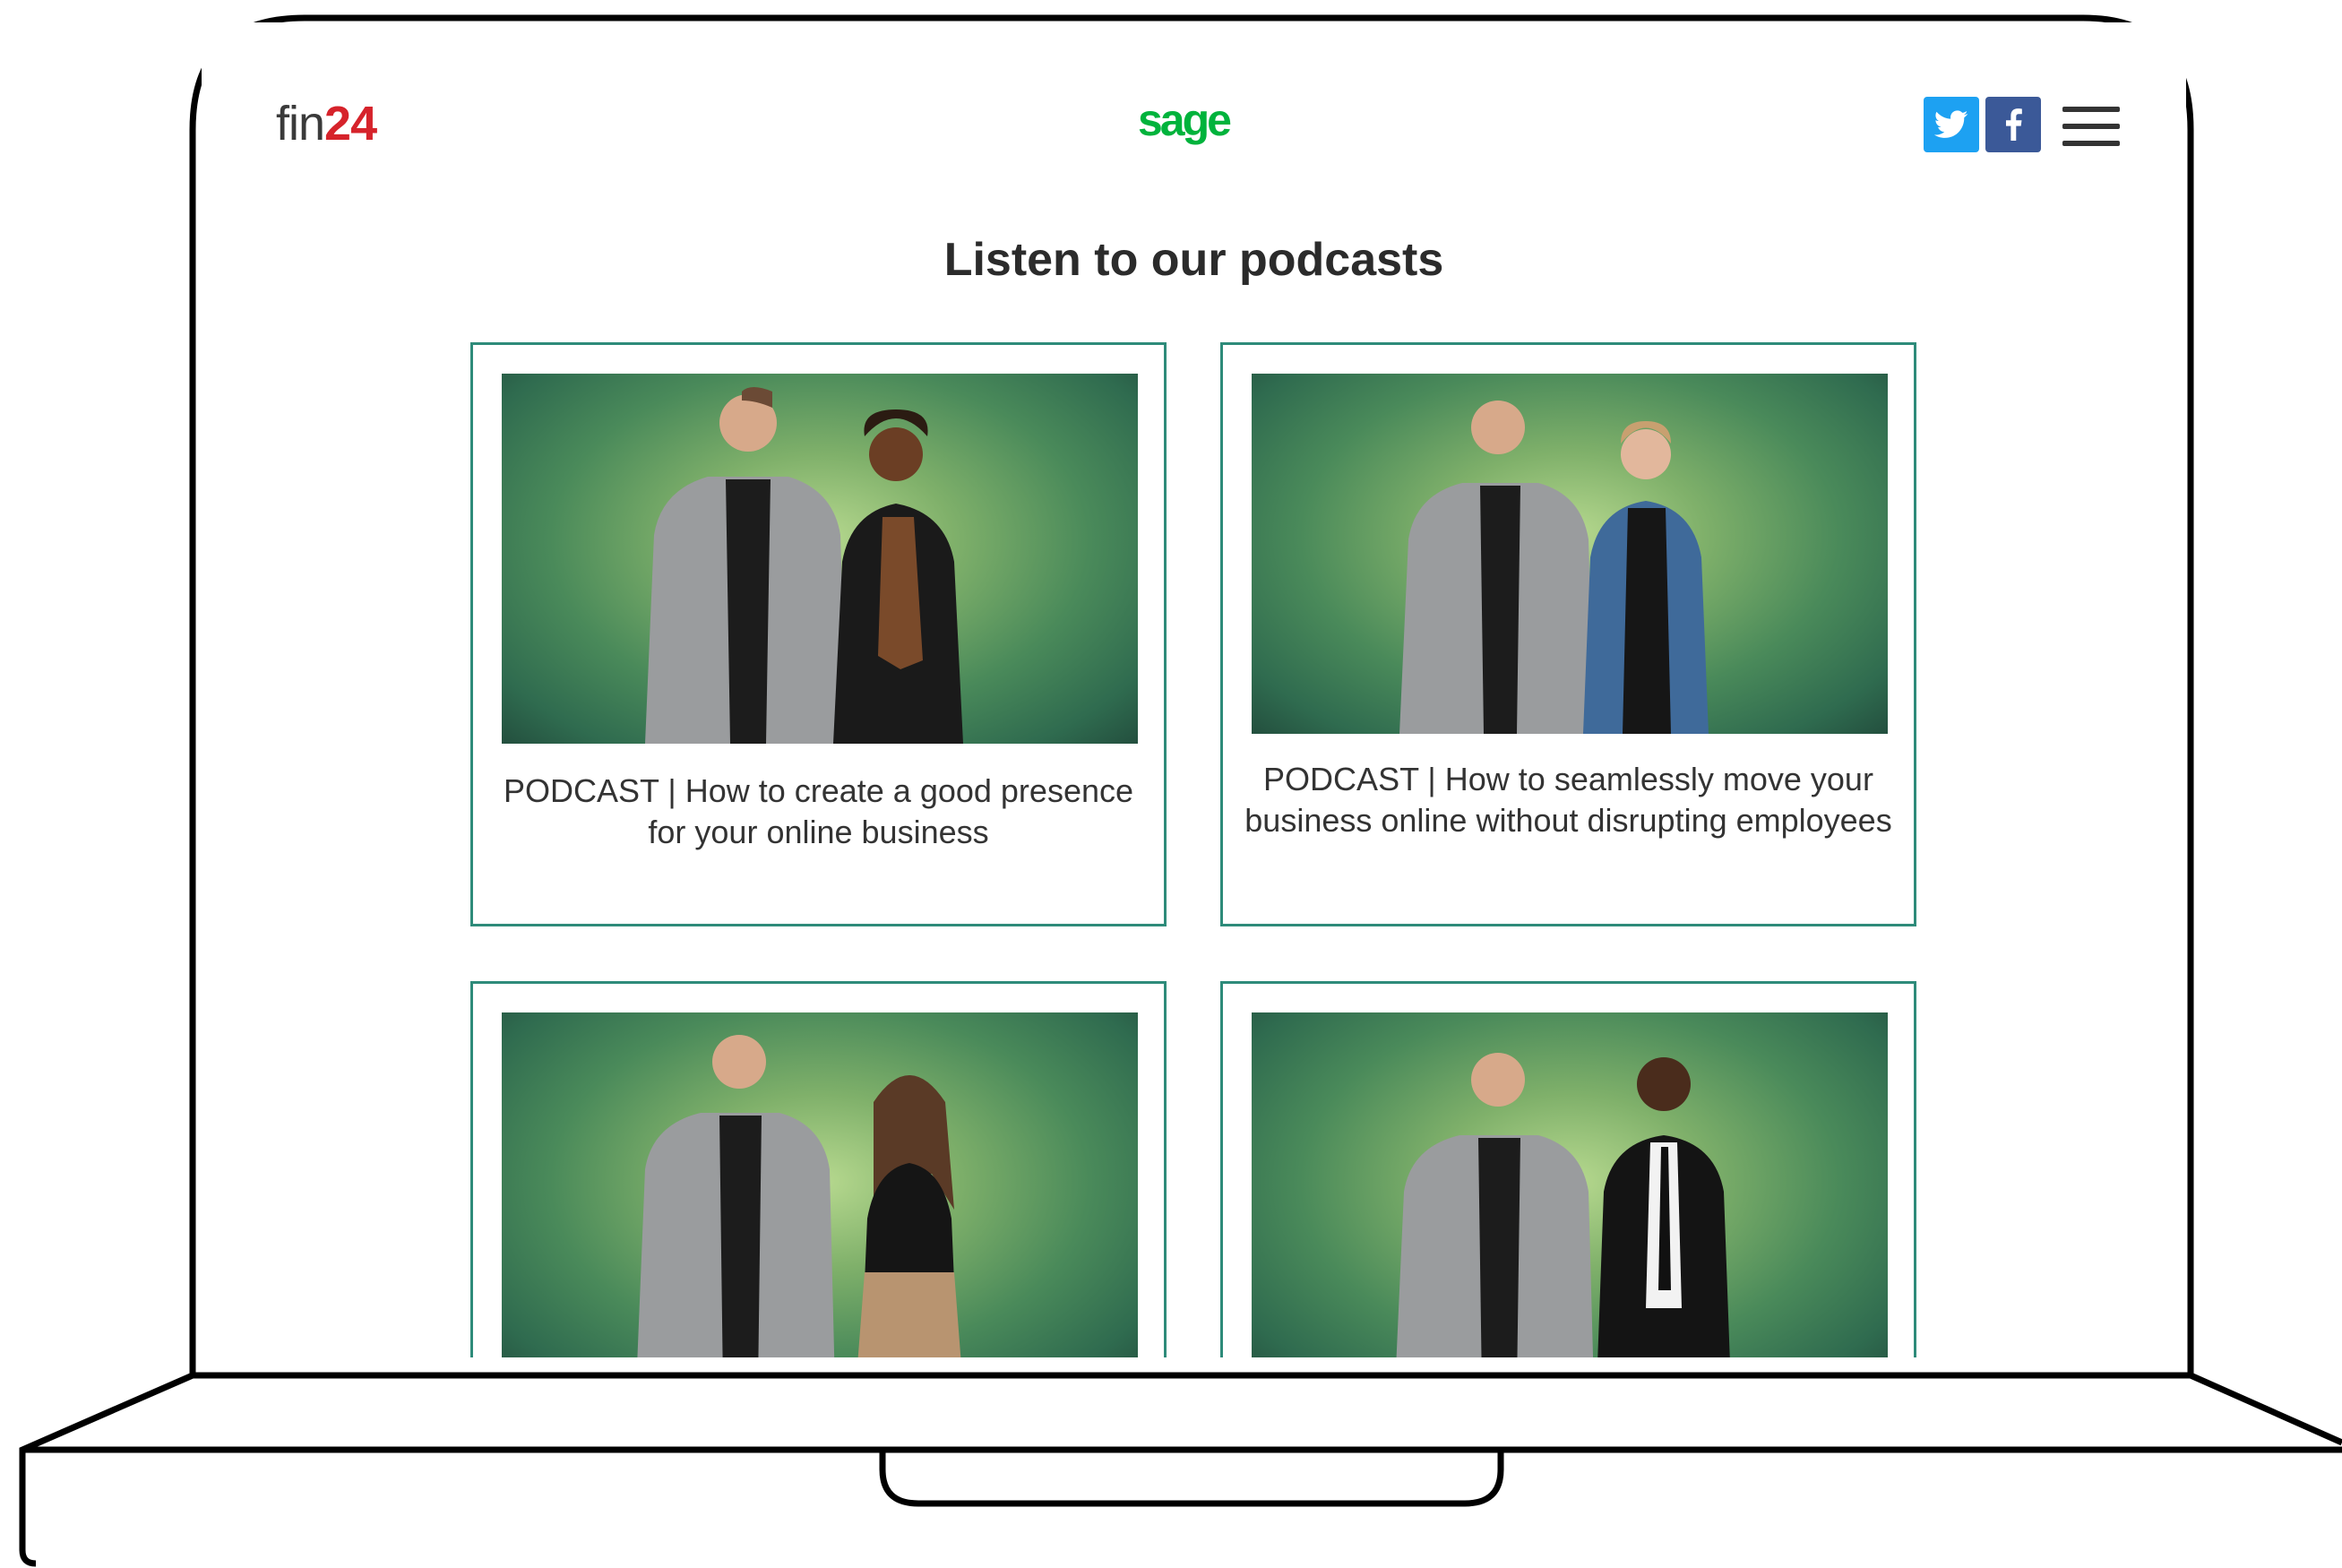  I want to click on facebook-icon, so click(2013, 124).